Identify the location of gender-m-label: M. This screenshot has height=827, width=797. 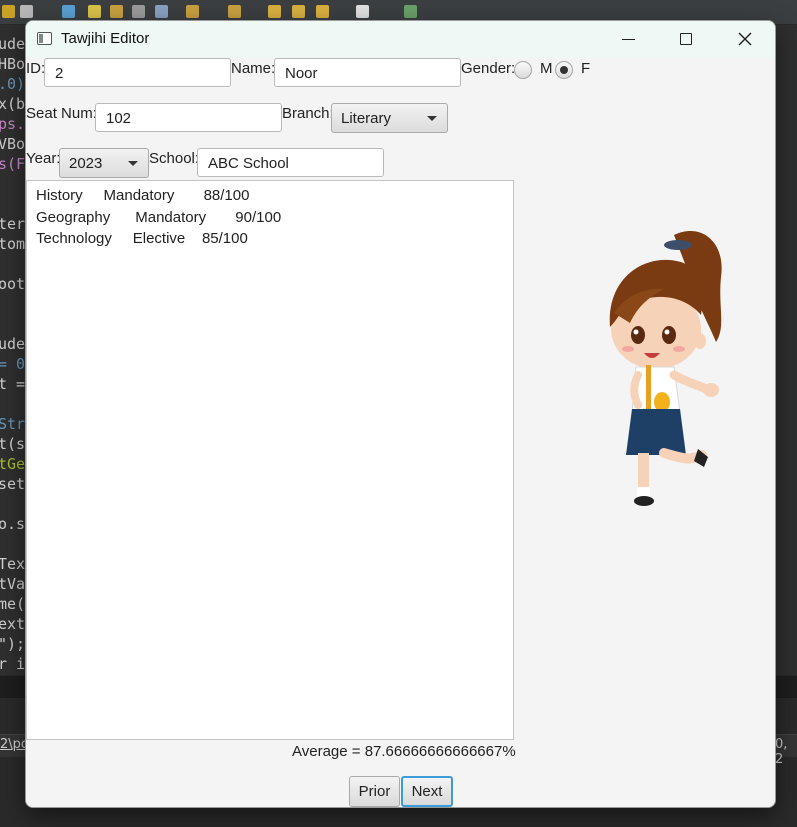
(546, 68).